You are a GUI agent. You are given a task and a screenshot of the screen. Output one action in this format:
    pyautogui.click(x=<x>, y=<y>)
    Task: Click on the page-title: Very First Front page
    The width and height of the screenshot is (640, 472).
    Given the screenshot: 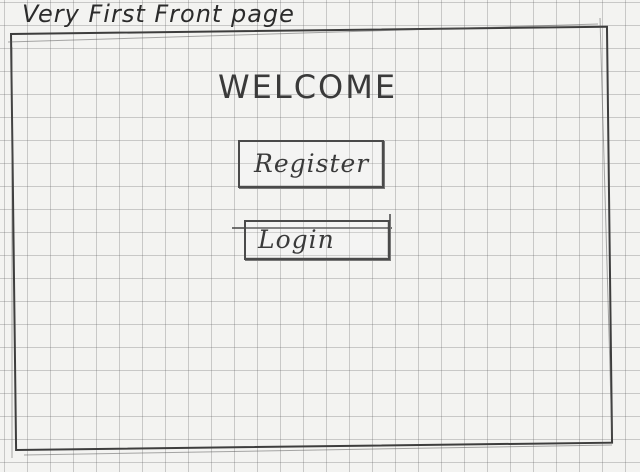 What is the action you would take?
    pyautogui.click(x=158, y=14)
    